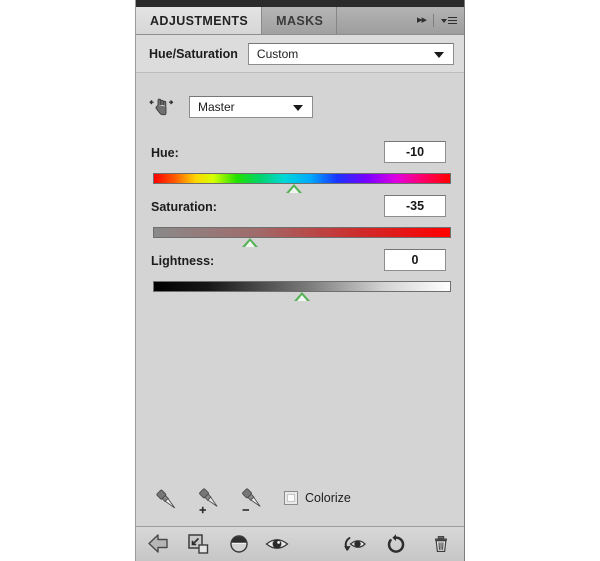 The width and height of the screenshot is (600, 561). Describe the element at coordinates (302, 296) in the screenshot. I see `lightness-slider-thumb` at that location.